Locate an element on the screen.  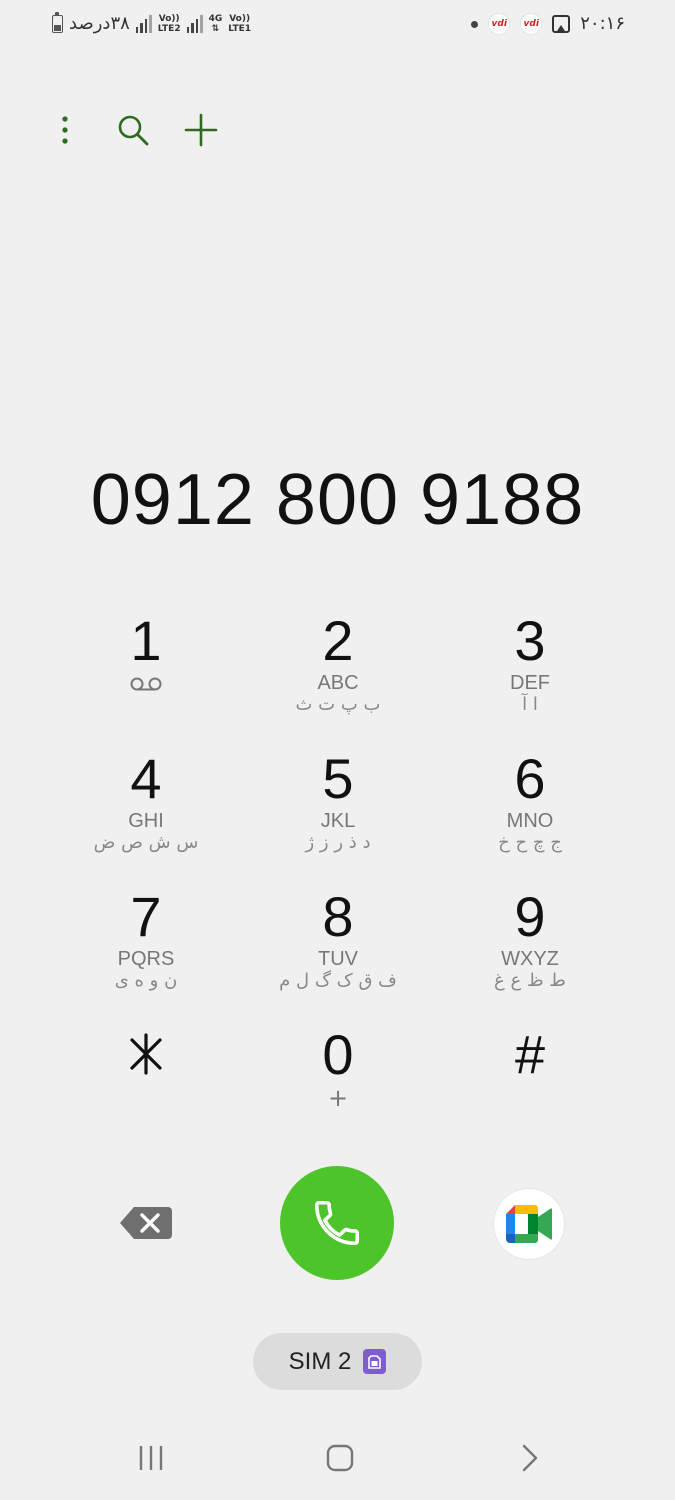
gallery-icon is located at coordinates (561, 24).